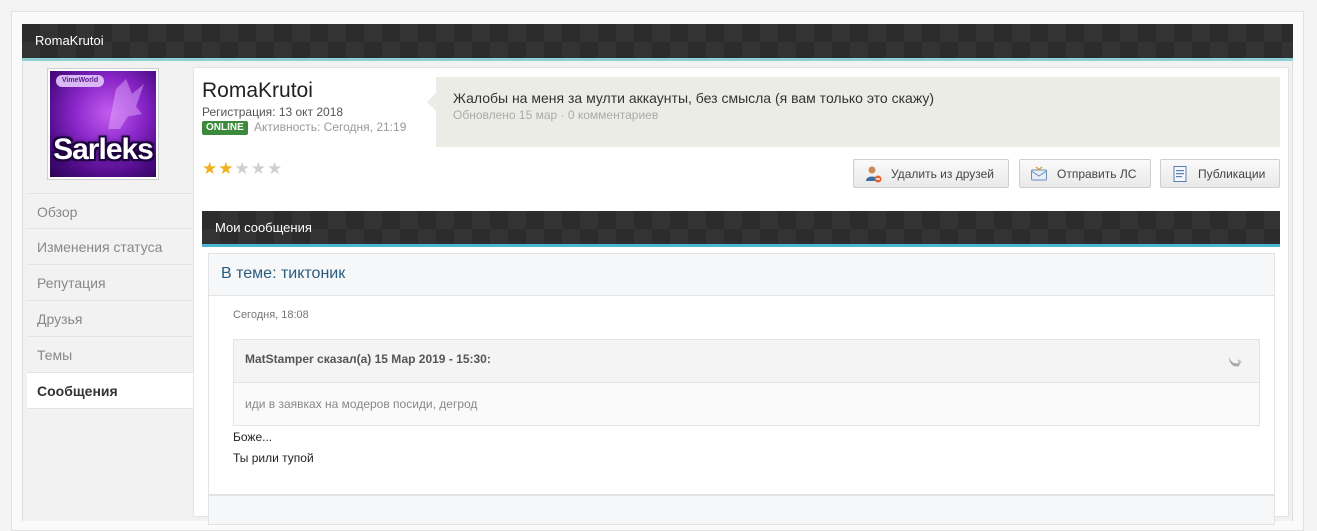 The image size is (1317, 531). Describe the element at coordinates (225, 128) in the screenshot. I see `online-badge: ONLINE` at that location.